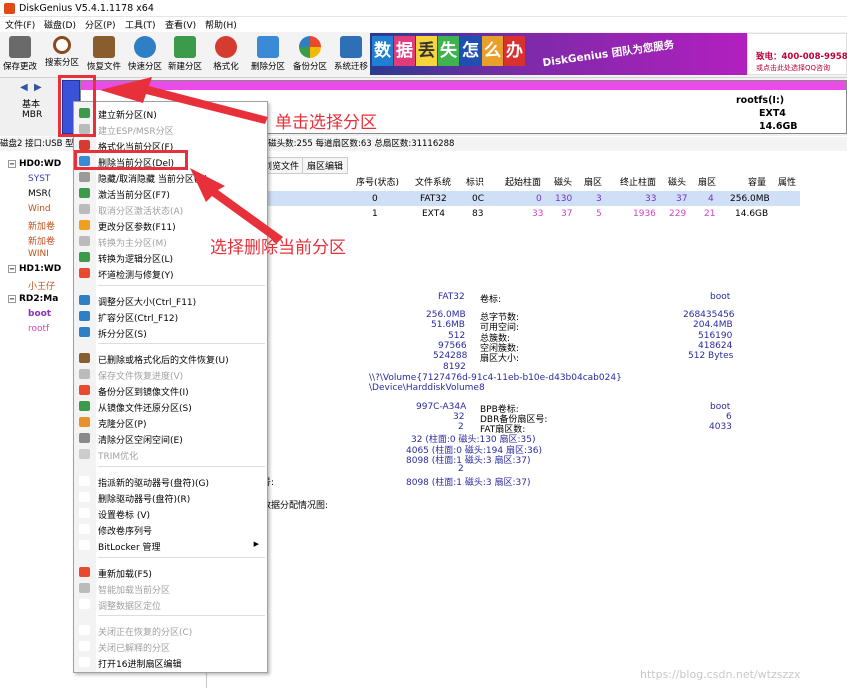 This screenshot has width=847, height=688. I want to click on annotation-choose-delete: 选择删除当前分区, so click(278, 248).